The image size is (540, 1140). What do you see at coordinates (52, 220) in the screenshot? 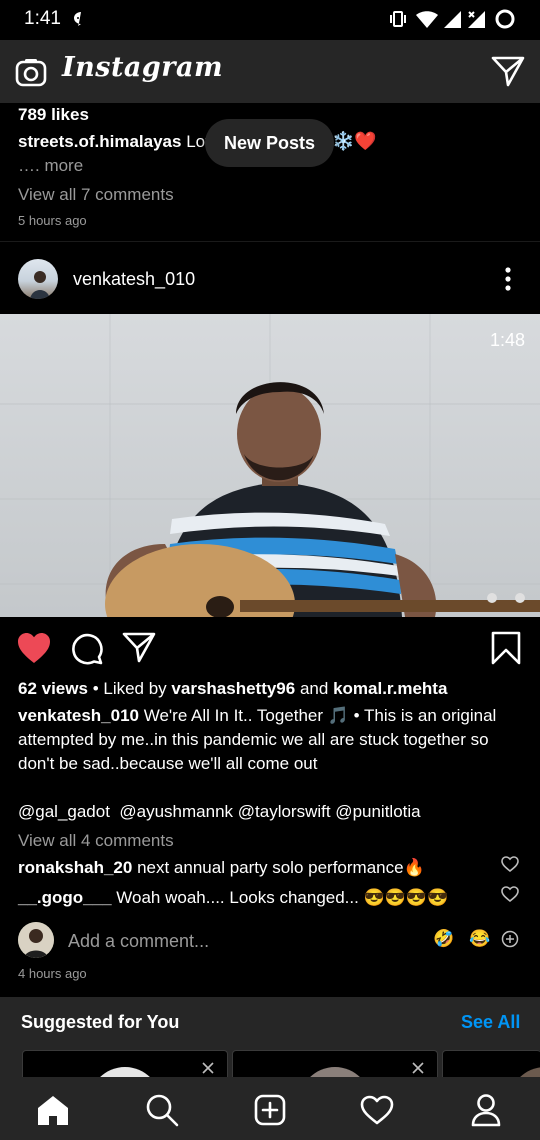
I see `prev-post-time: 5 hours ago` at bounding box center [52, 220].